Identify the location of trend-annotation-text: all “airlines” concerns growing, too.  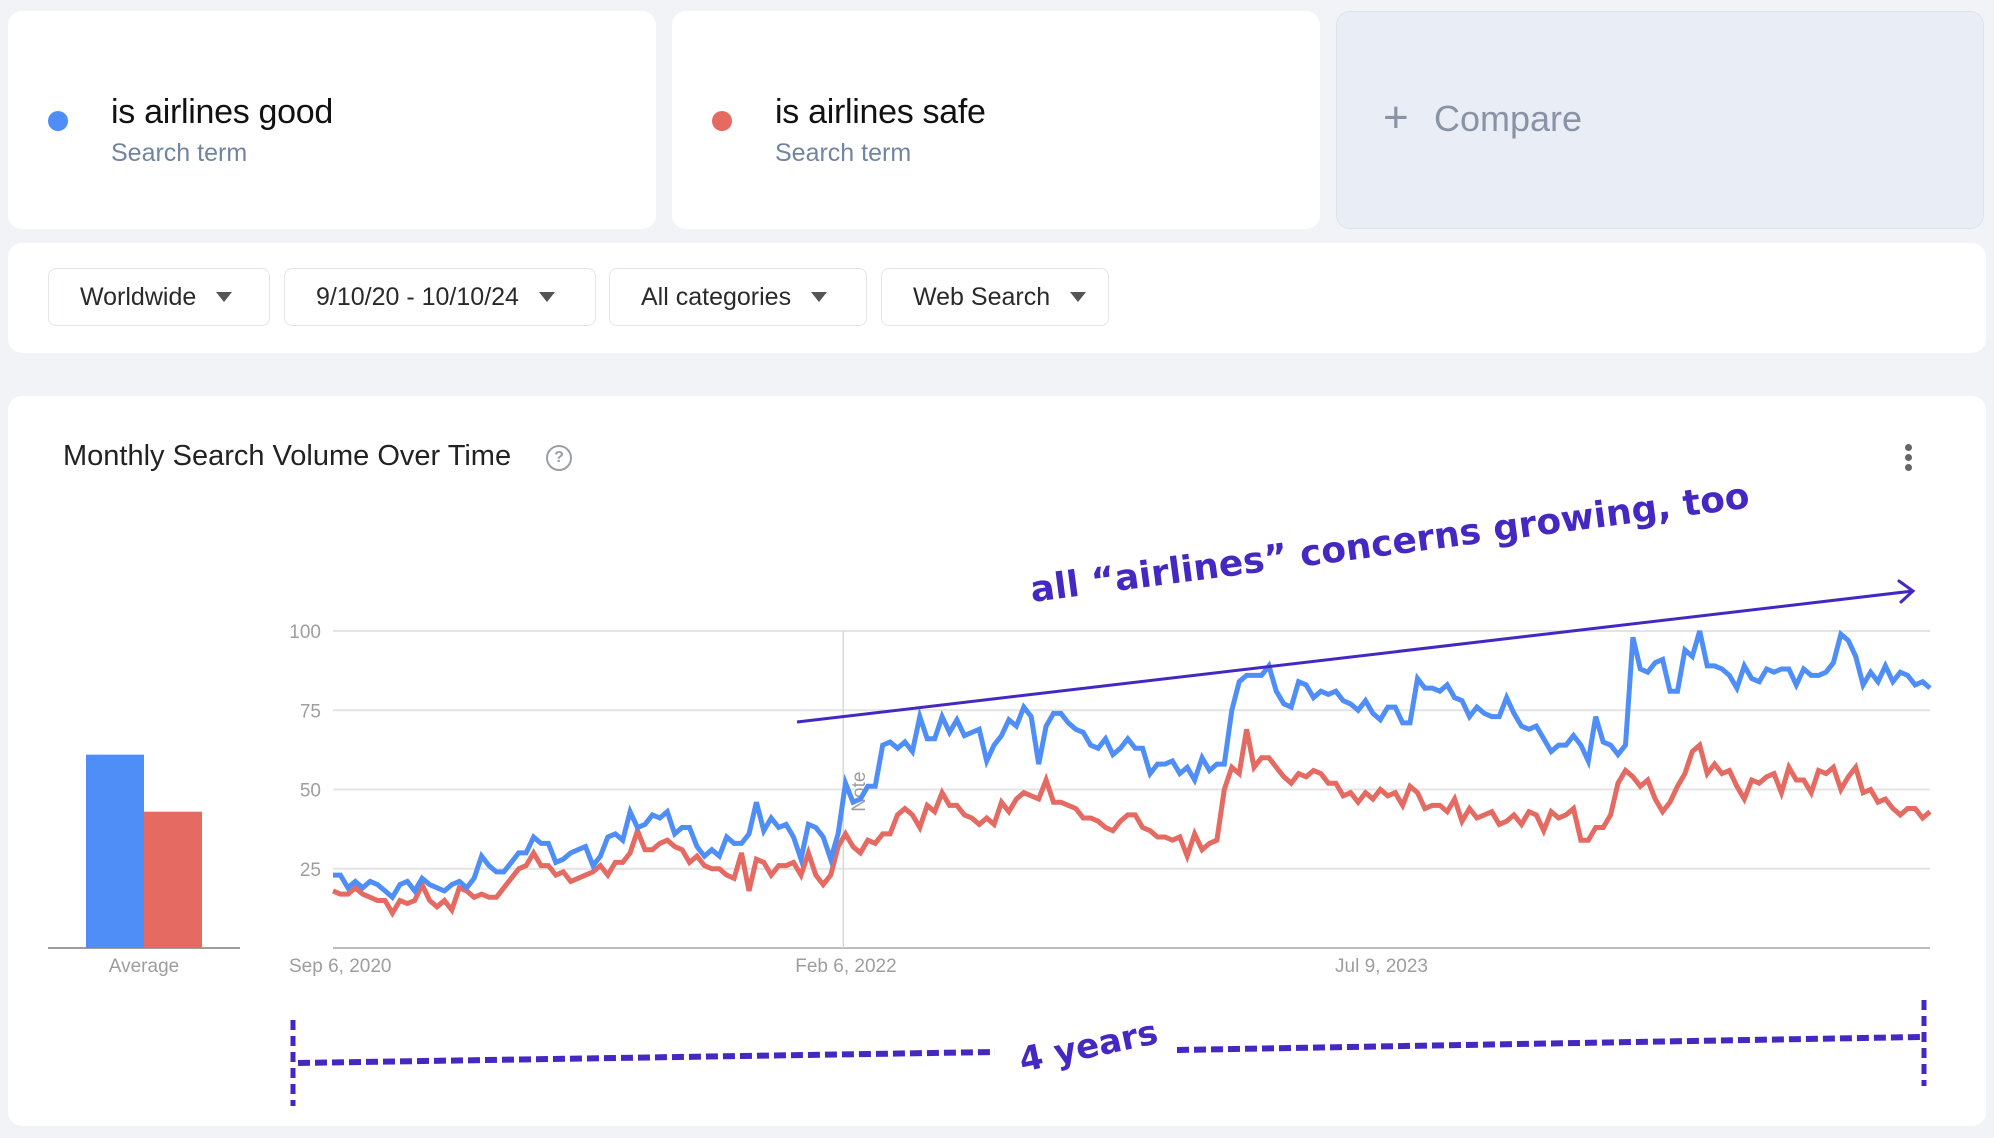
(1390, 543).